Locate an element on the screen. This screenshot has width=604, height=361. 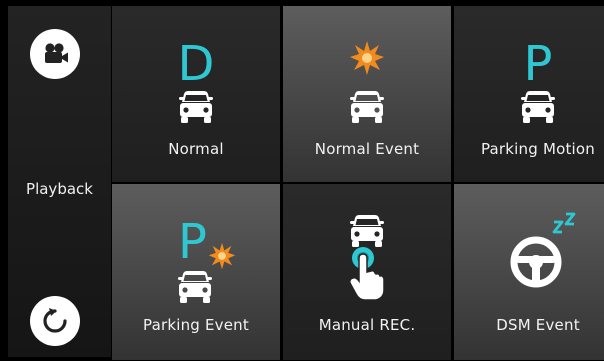
hand-tap-icon is located at coordinates (367, 274).